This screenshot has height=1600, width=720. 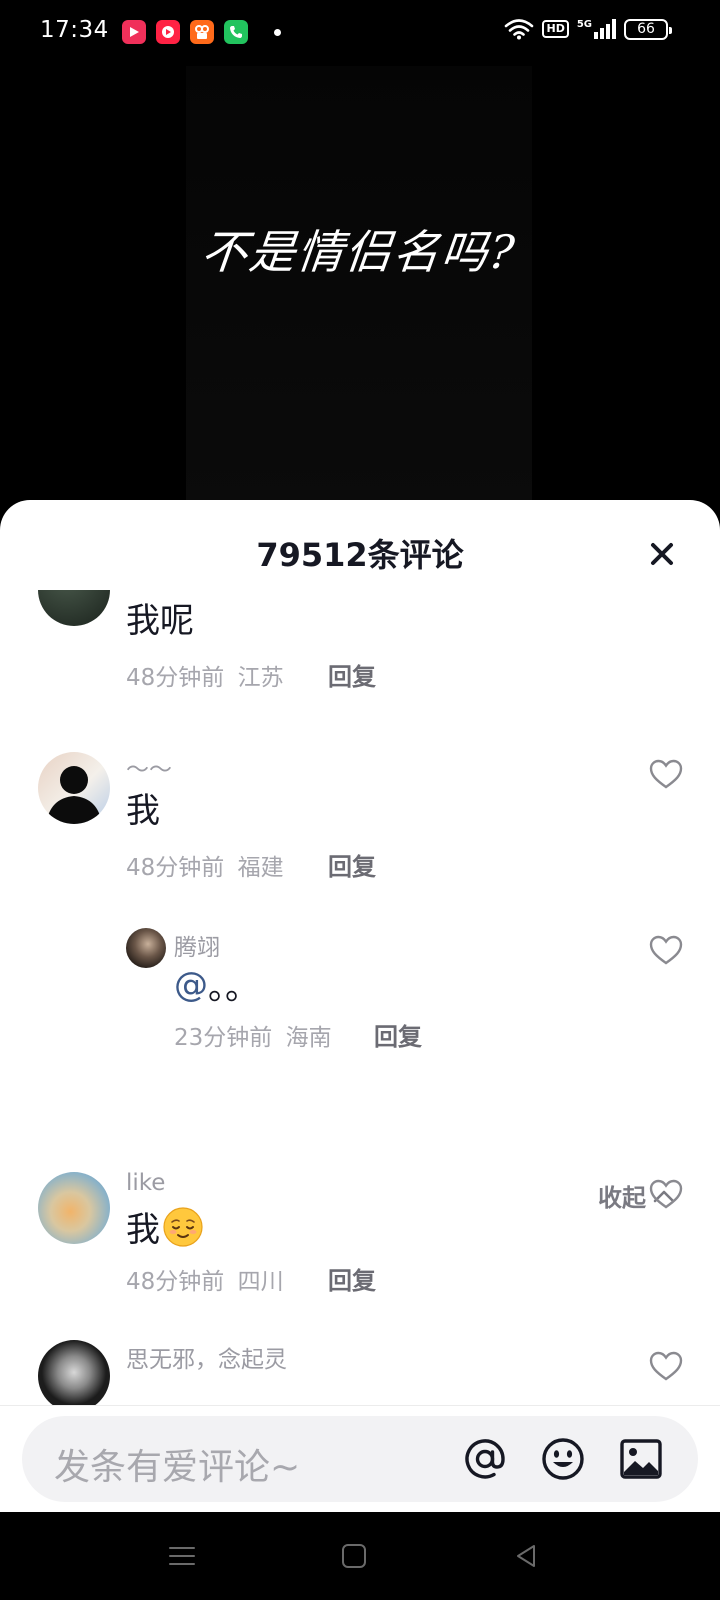 I want to click on video-frame, so click(x=359, y=286).